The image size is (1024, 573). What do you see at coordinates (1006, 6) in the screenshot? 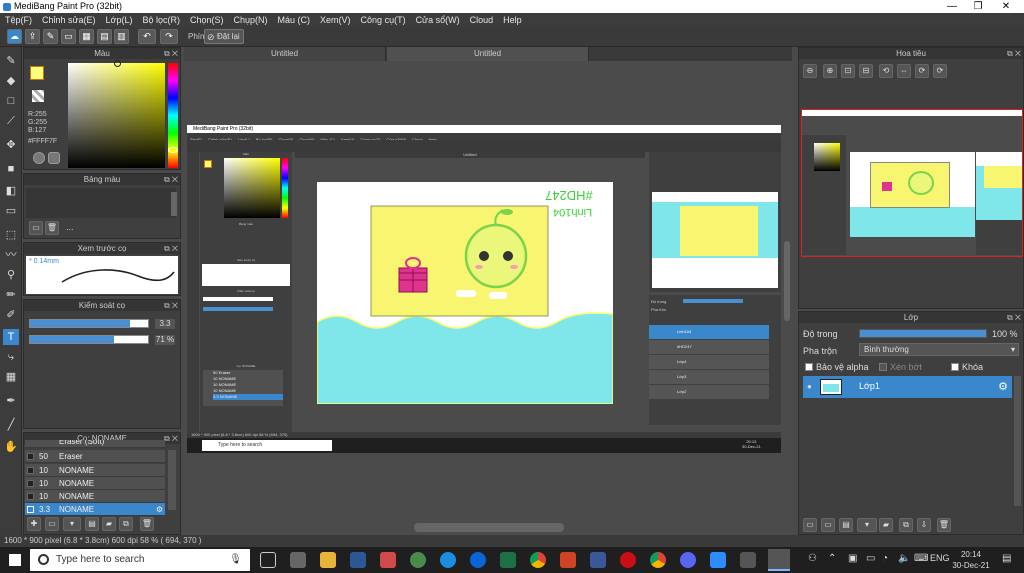
I see `close-button: ✕` at bounding box center [1006, 6].